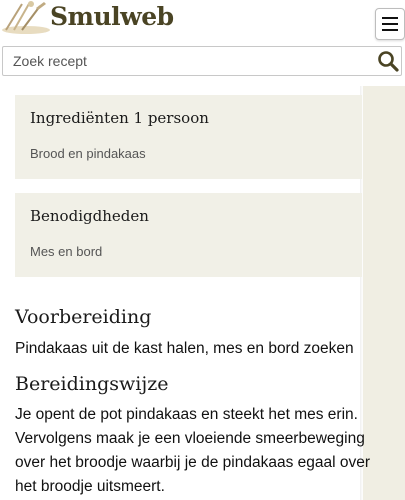 This screenshot has height=500, width=405. I want to click on utensils-icon, so click(26, 17).